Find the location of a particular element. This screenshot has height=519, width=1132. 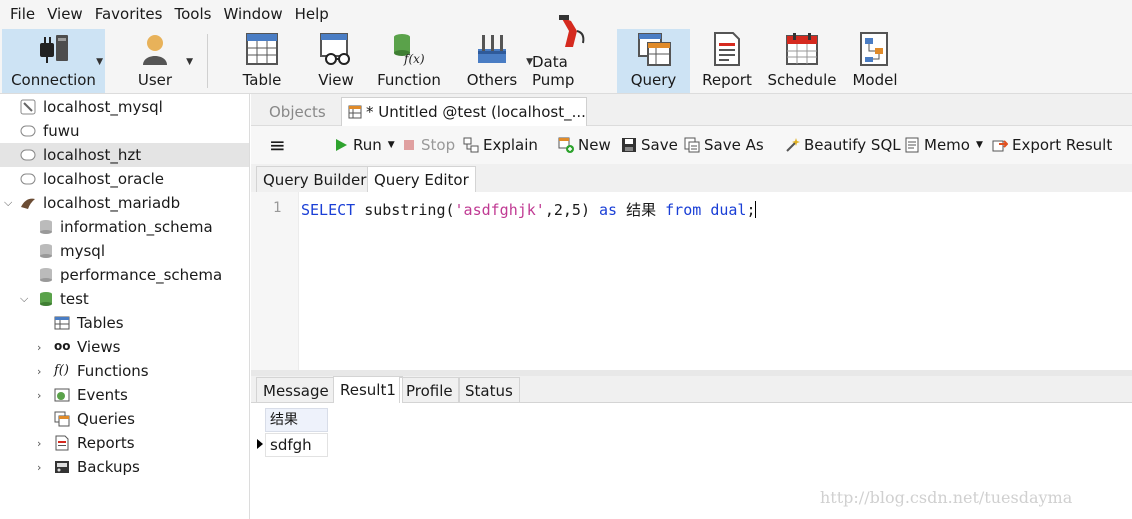

memo-button: Memo ▼ is located at coordinates (943, 145).